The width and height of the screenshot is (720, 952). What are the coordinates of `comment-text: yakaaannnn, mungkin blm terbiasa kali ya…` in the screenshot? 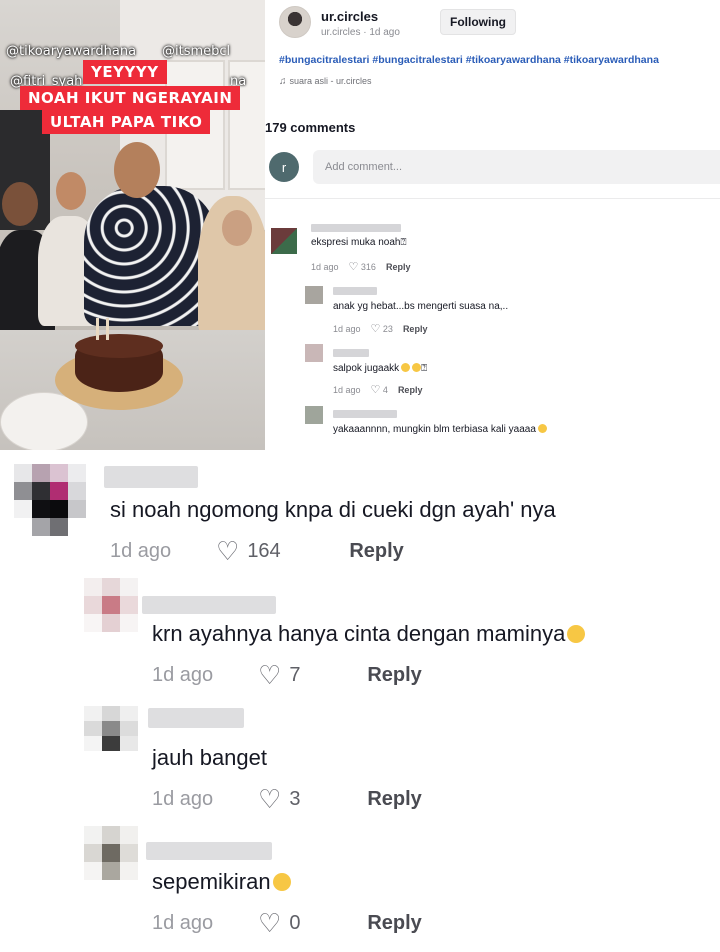 It's located at (440, 429).